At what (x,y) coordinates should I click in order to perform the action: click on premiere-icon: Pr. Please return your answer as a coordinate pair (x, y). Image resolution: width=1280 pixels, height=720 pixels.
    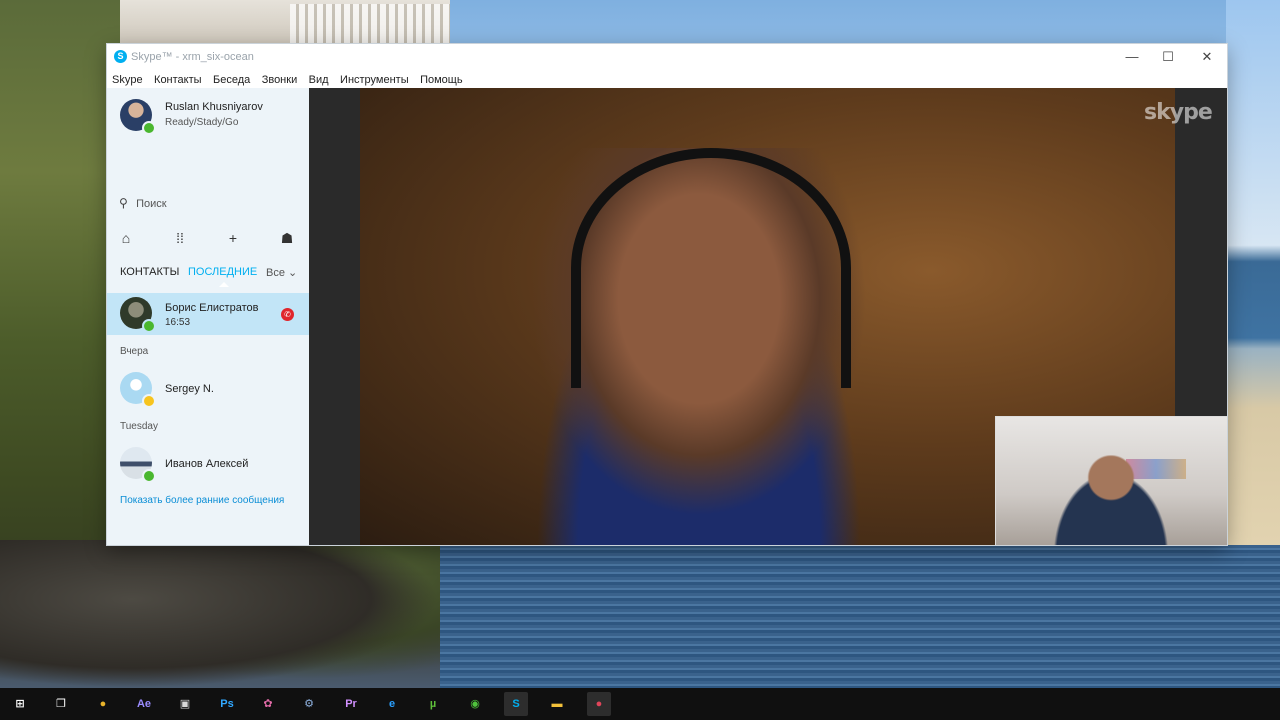
    Looking at the image, I should click on (351, 704).